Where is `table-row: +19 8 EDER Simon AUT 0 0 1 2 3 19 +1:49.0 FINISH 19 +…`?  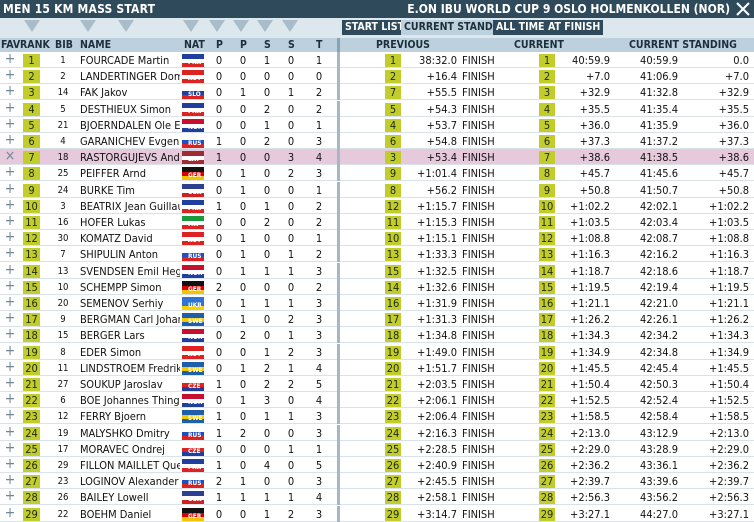
table-row: +19 8 EDER Simon AUT 0 0 1 2 3 19 +1:49.0 FINISH 19 +… is located at coordinates (377, 351).